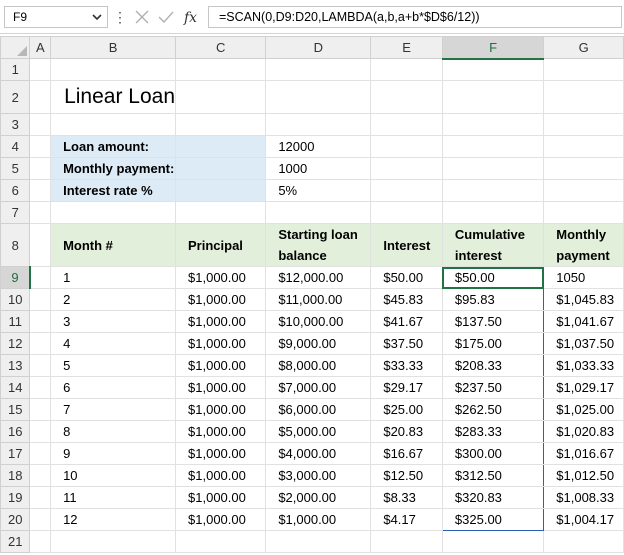  I want to click on cell-g20: $1,004.17, so click(583, 519).